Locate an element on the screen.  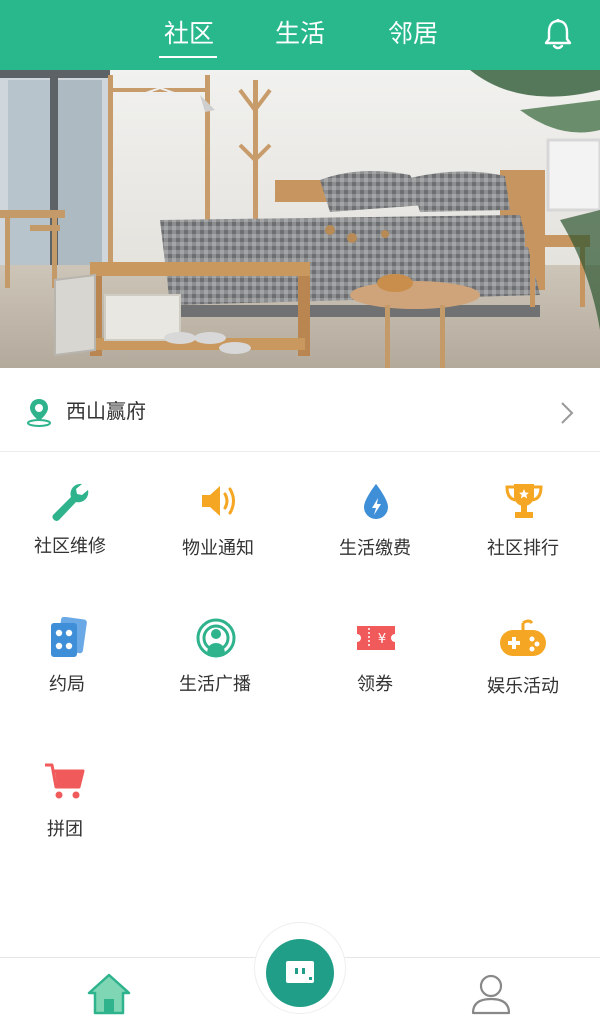
active-tab-indicator is located at coordinates (188, 57).